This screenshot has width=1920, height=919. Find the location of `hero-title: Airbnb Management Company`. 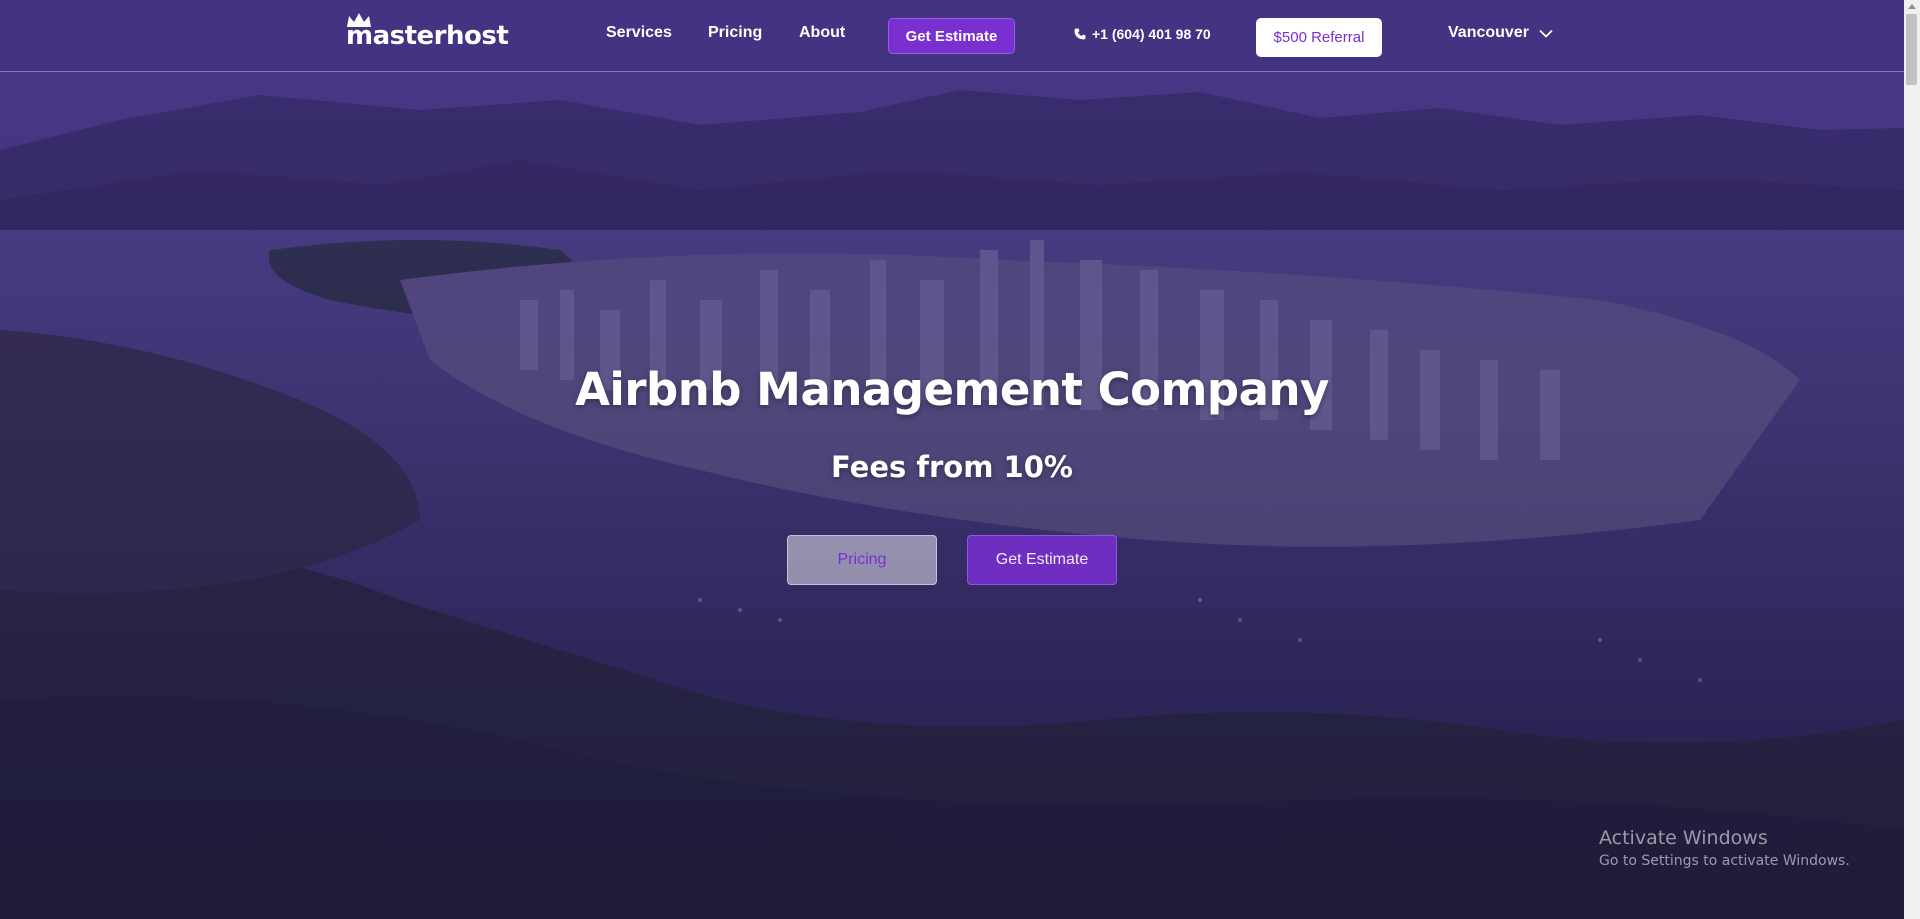

hero-title: Airbnb Management Company is located at coordinates (952, 389).